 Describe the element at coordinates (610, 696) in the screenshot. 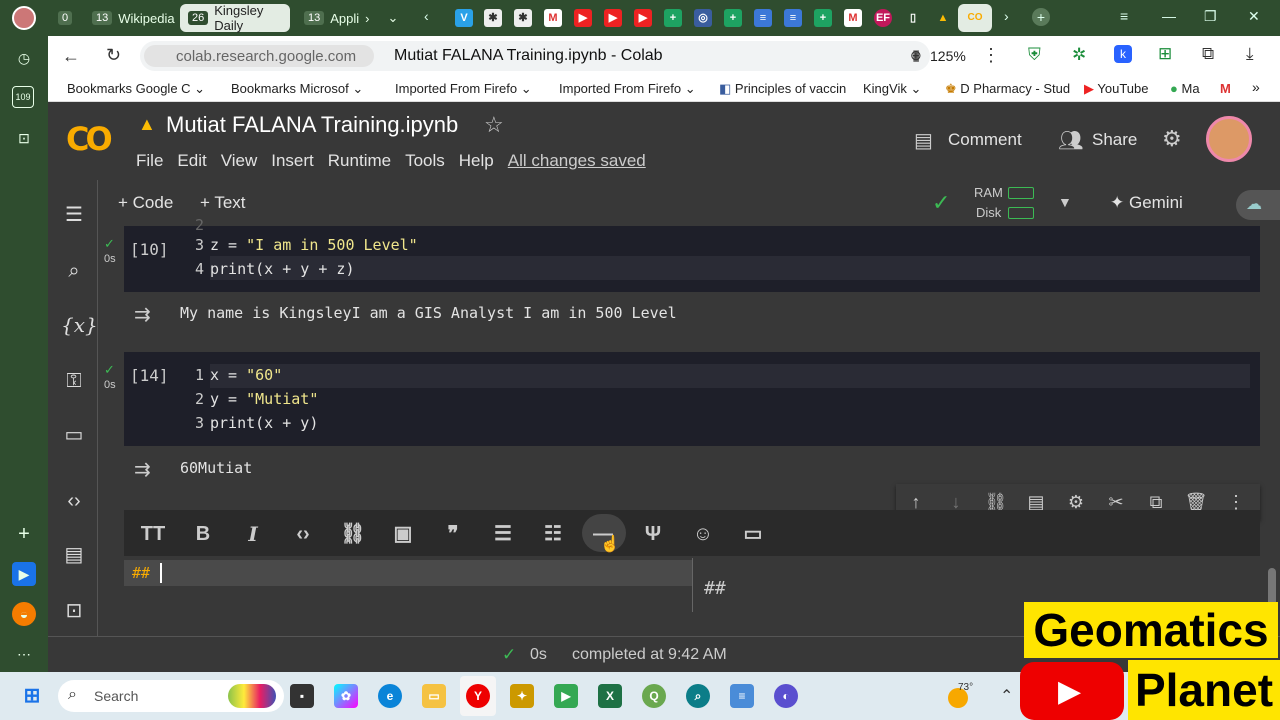

I see `excel-icon: X` at that location.